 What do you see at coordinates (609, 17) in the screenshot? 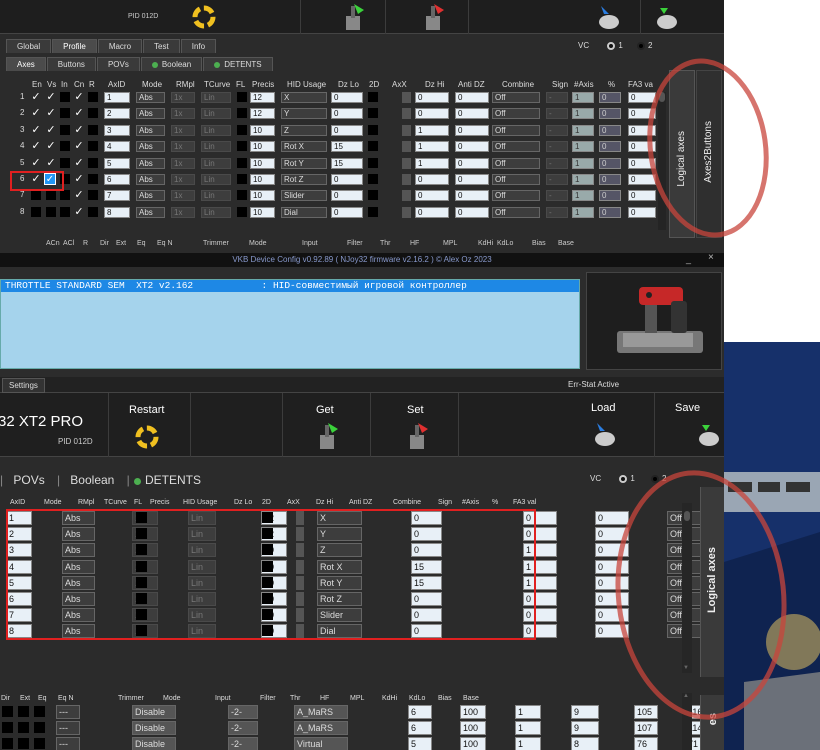
I see `load-icon` at bounding box center [609, 17].